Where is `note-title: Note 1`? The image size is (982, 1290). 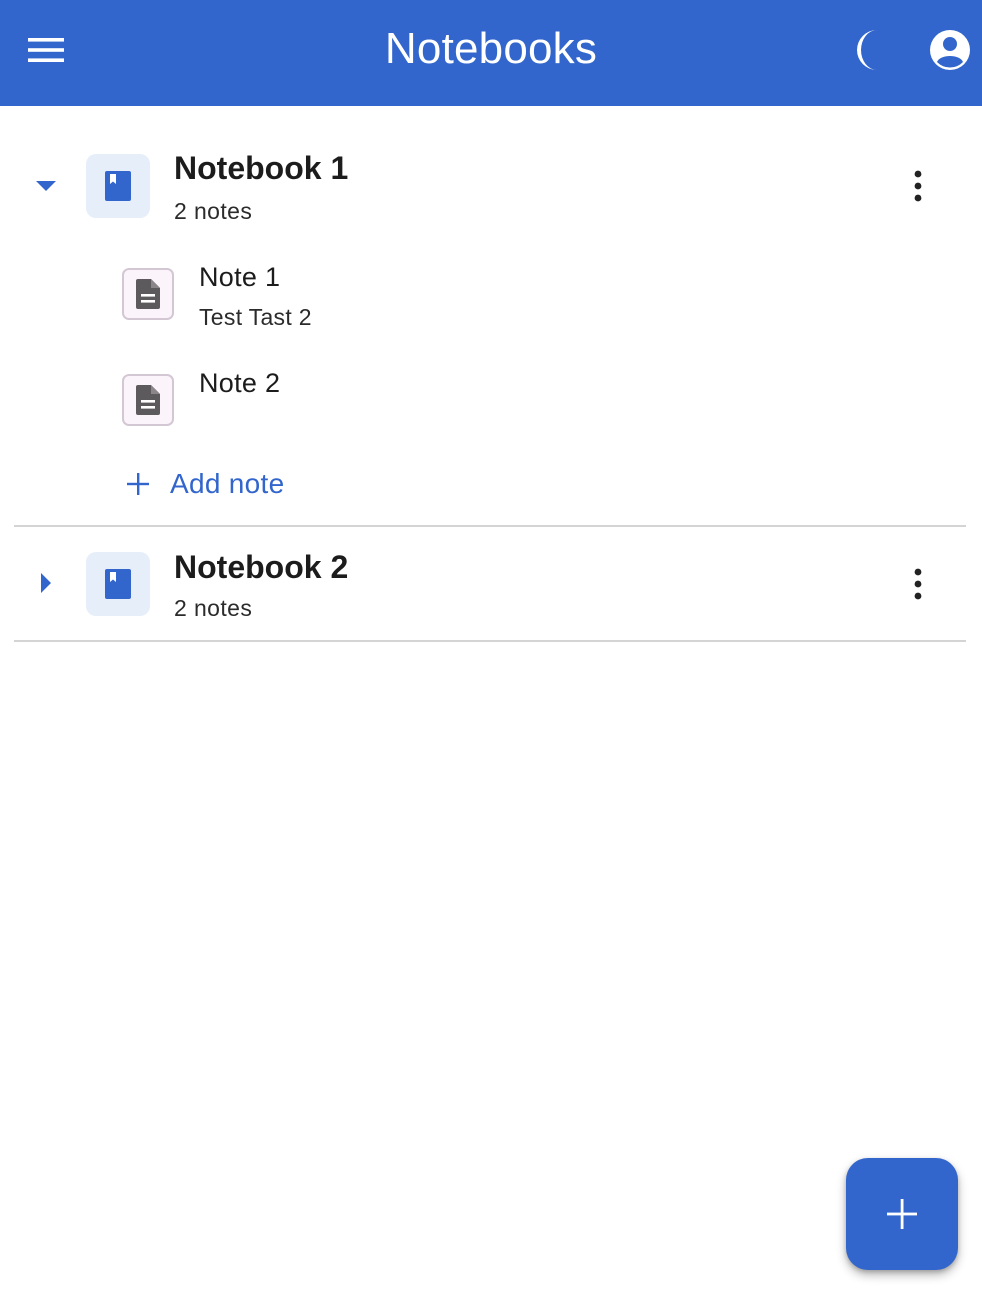
note-title: Note 1 is located at coordinates (240, 277).